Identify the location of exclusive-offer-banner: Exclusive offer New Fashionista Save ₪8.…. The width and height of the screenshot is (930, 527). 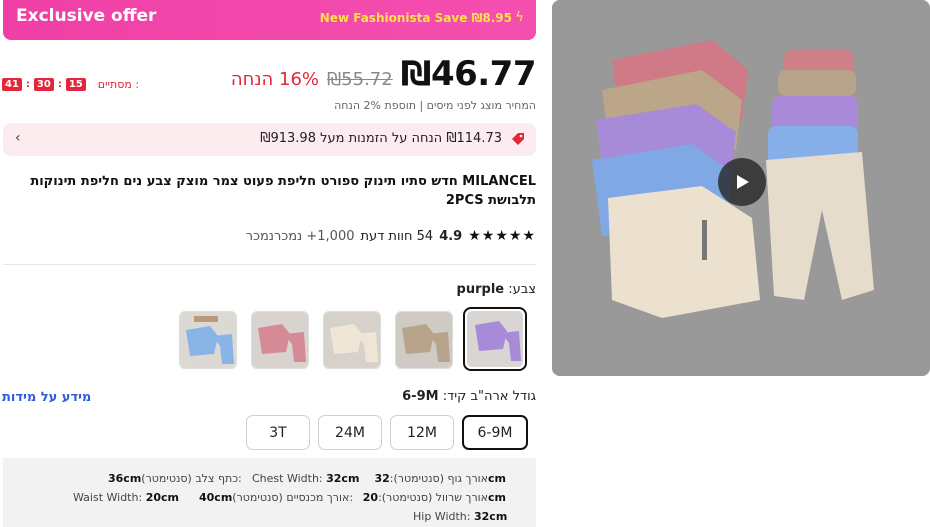
(269, 20).